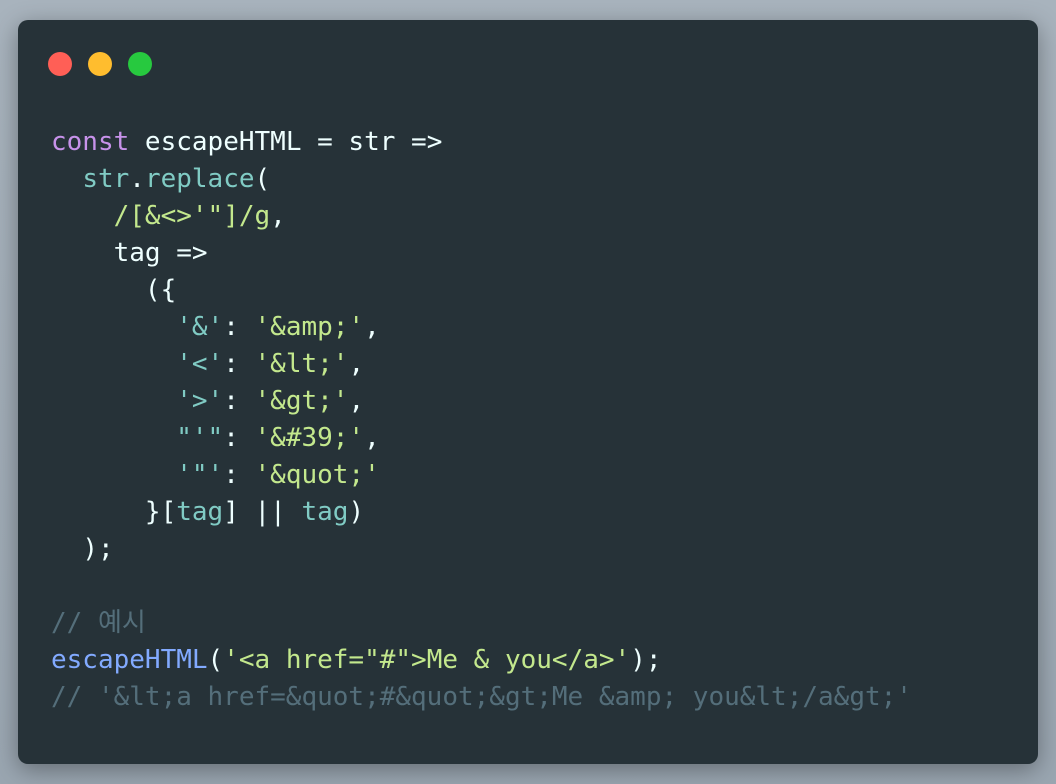 The width and height of the screenshot is (1056, 784). Describe the element at coordinates (160, 290) in the screenshot. I see `object-open: ({` at that location.